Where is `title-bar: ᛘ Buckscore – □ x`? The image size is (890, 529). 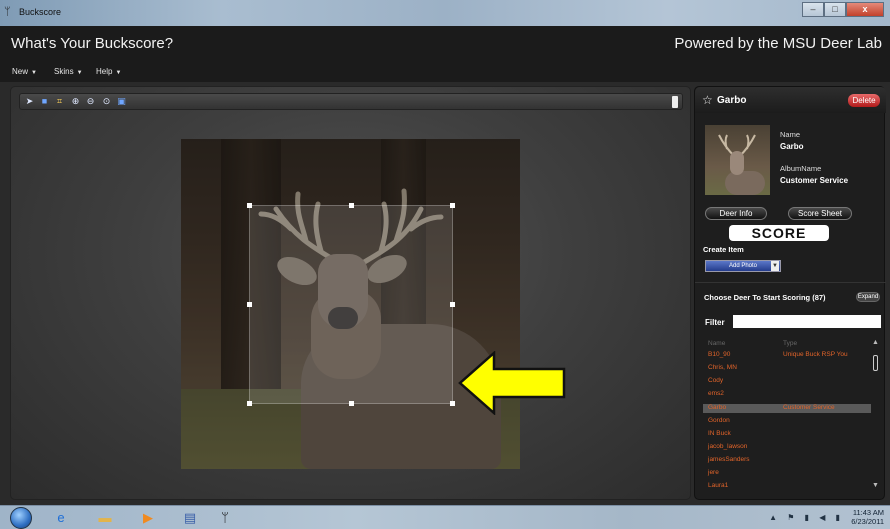
title-bar: ᛘ Buckscore – □ x is located at coordinates (445, 13).